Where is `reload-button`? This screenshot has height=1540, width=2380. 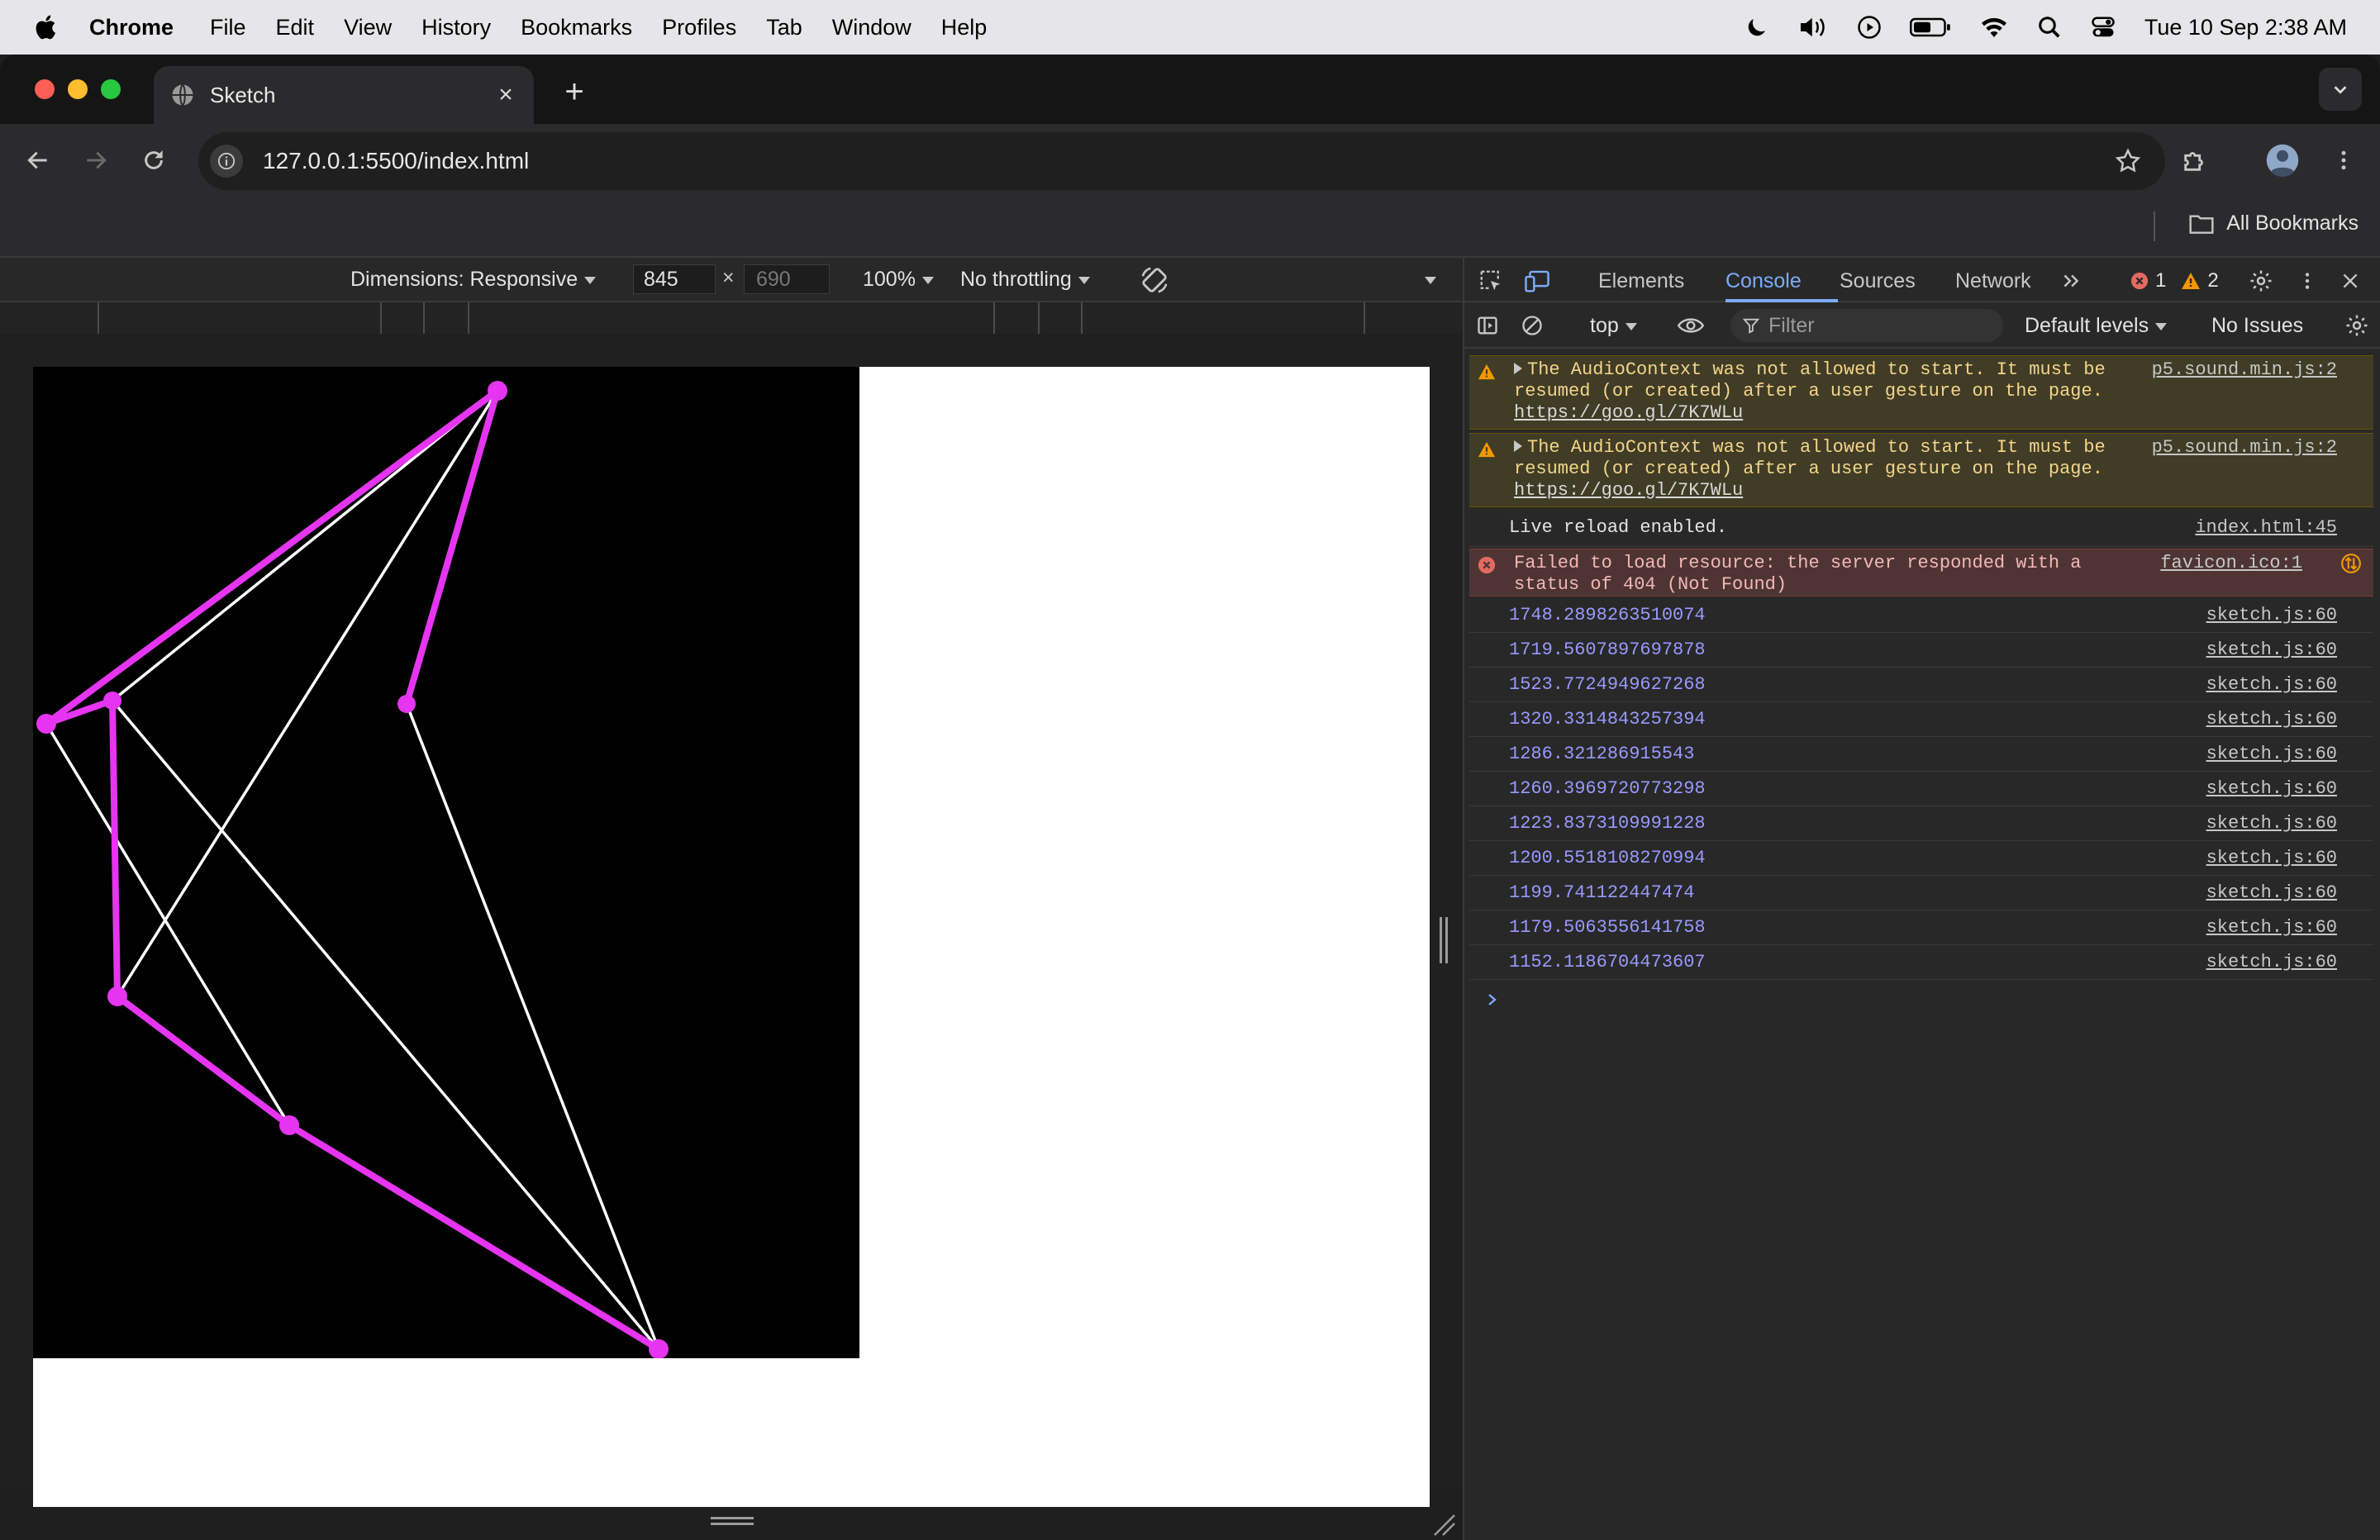
reload-button is located at coordinates (154, 160).